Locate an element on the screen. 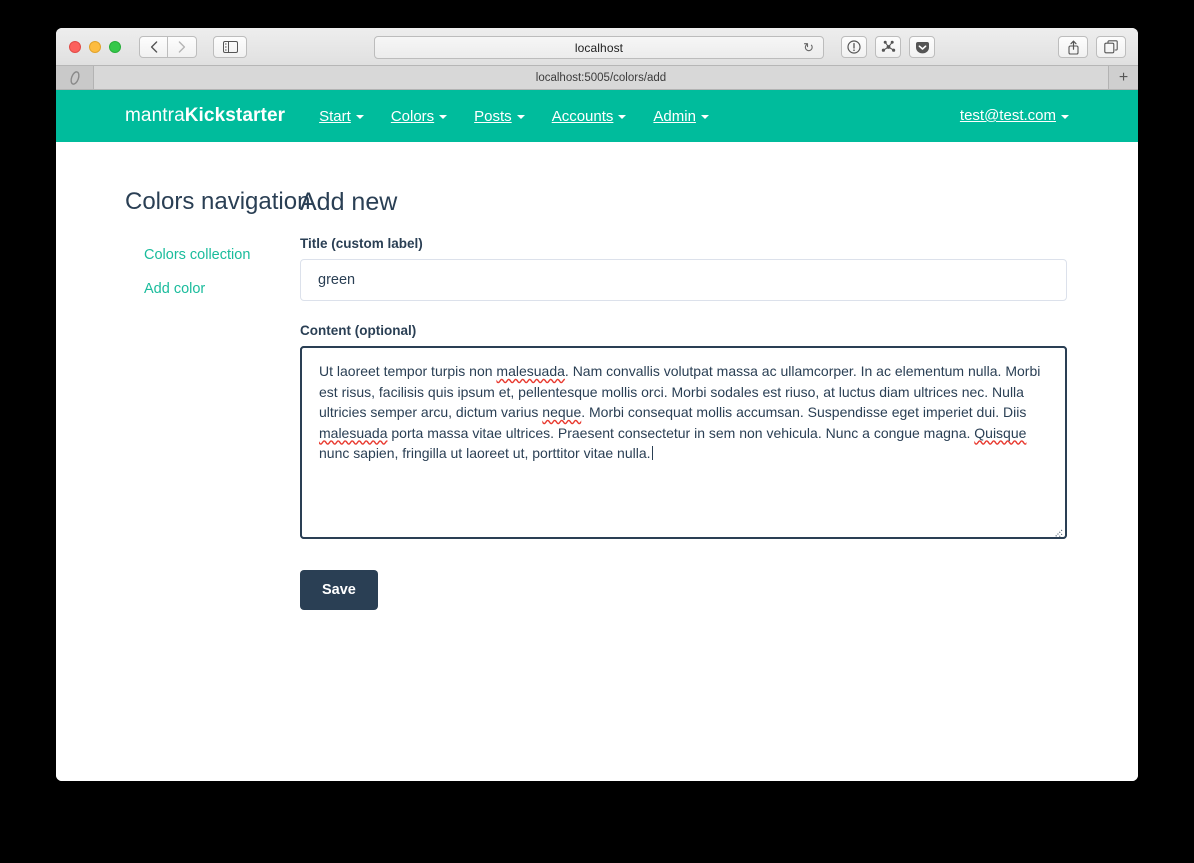 The width and height of the screenshot is (1194, 863). brand-light-text: mantra is located at coordinates (155, 115).